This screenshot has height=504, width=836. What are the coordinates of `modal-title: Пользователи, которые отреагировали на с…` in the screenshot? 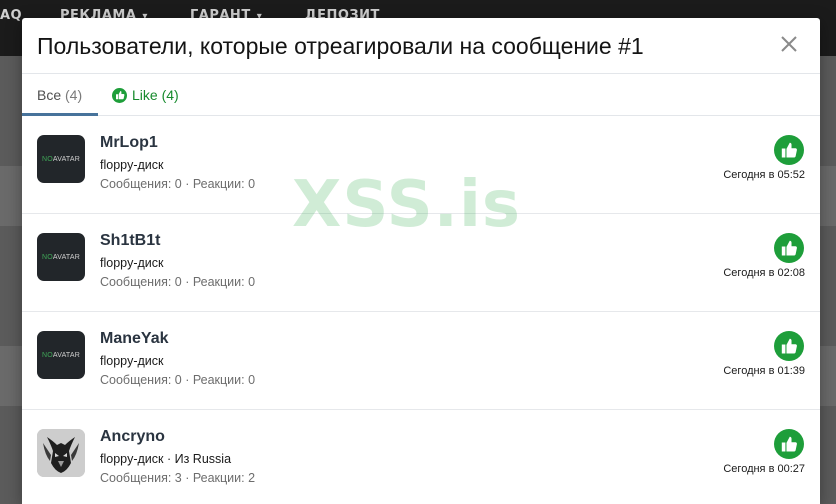 It's located at (340, 46).